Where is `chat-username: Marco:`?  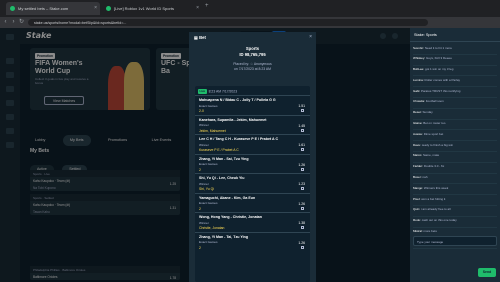
chat-username: Marco: is located at coordinates (417, 155).